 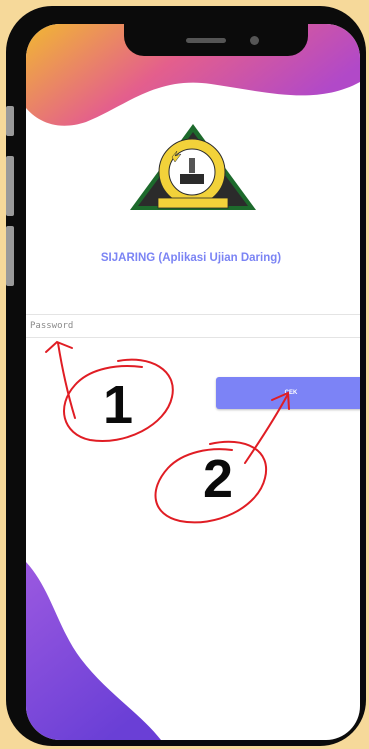 I want to click on speaker-icon, so click(x=206, y=40).